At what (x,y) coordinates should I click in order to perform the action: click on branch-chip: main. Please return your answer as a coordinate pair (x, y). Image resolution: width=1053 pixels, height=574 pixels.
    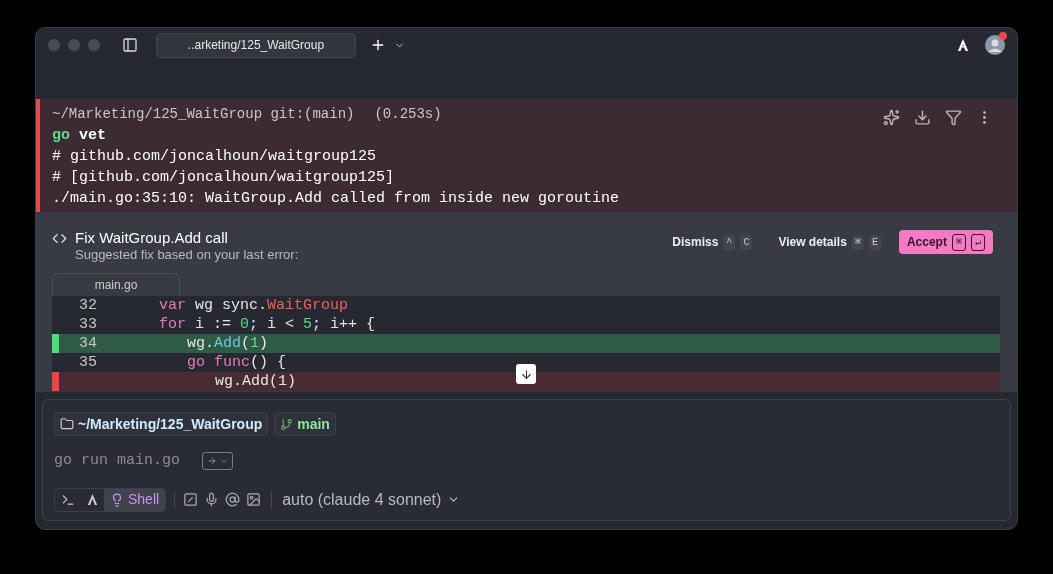
    Looking at the image, I should click on (305, 424).